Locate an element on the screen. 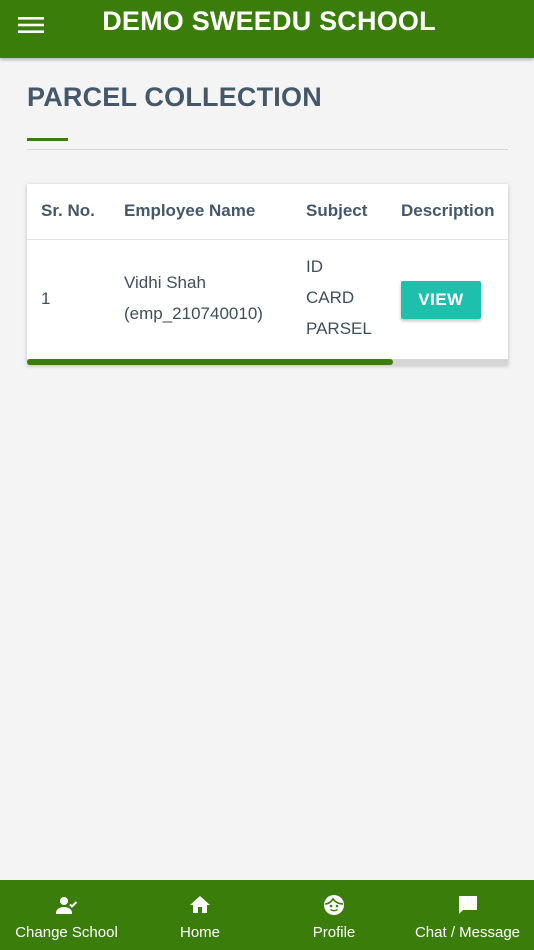 This screenshot has height=950, width=534. school-title: DEMO SWEEDU SCHOOL is located at coordinates (269, 21).